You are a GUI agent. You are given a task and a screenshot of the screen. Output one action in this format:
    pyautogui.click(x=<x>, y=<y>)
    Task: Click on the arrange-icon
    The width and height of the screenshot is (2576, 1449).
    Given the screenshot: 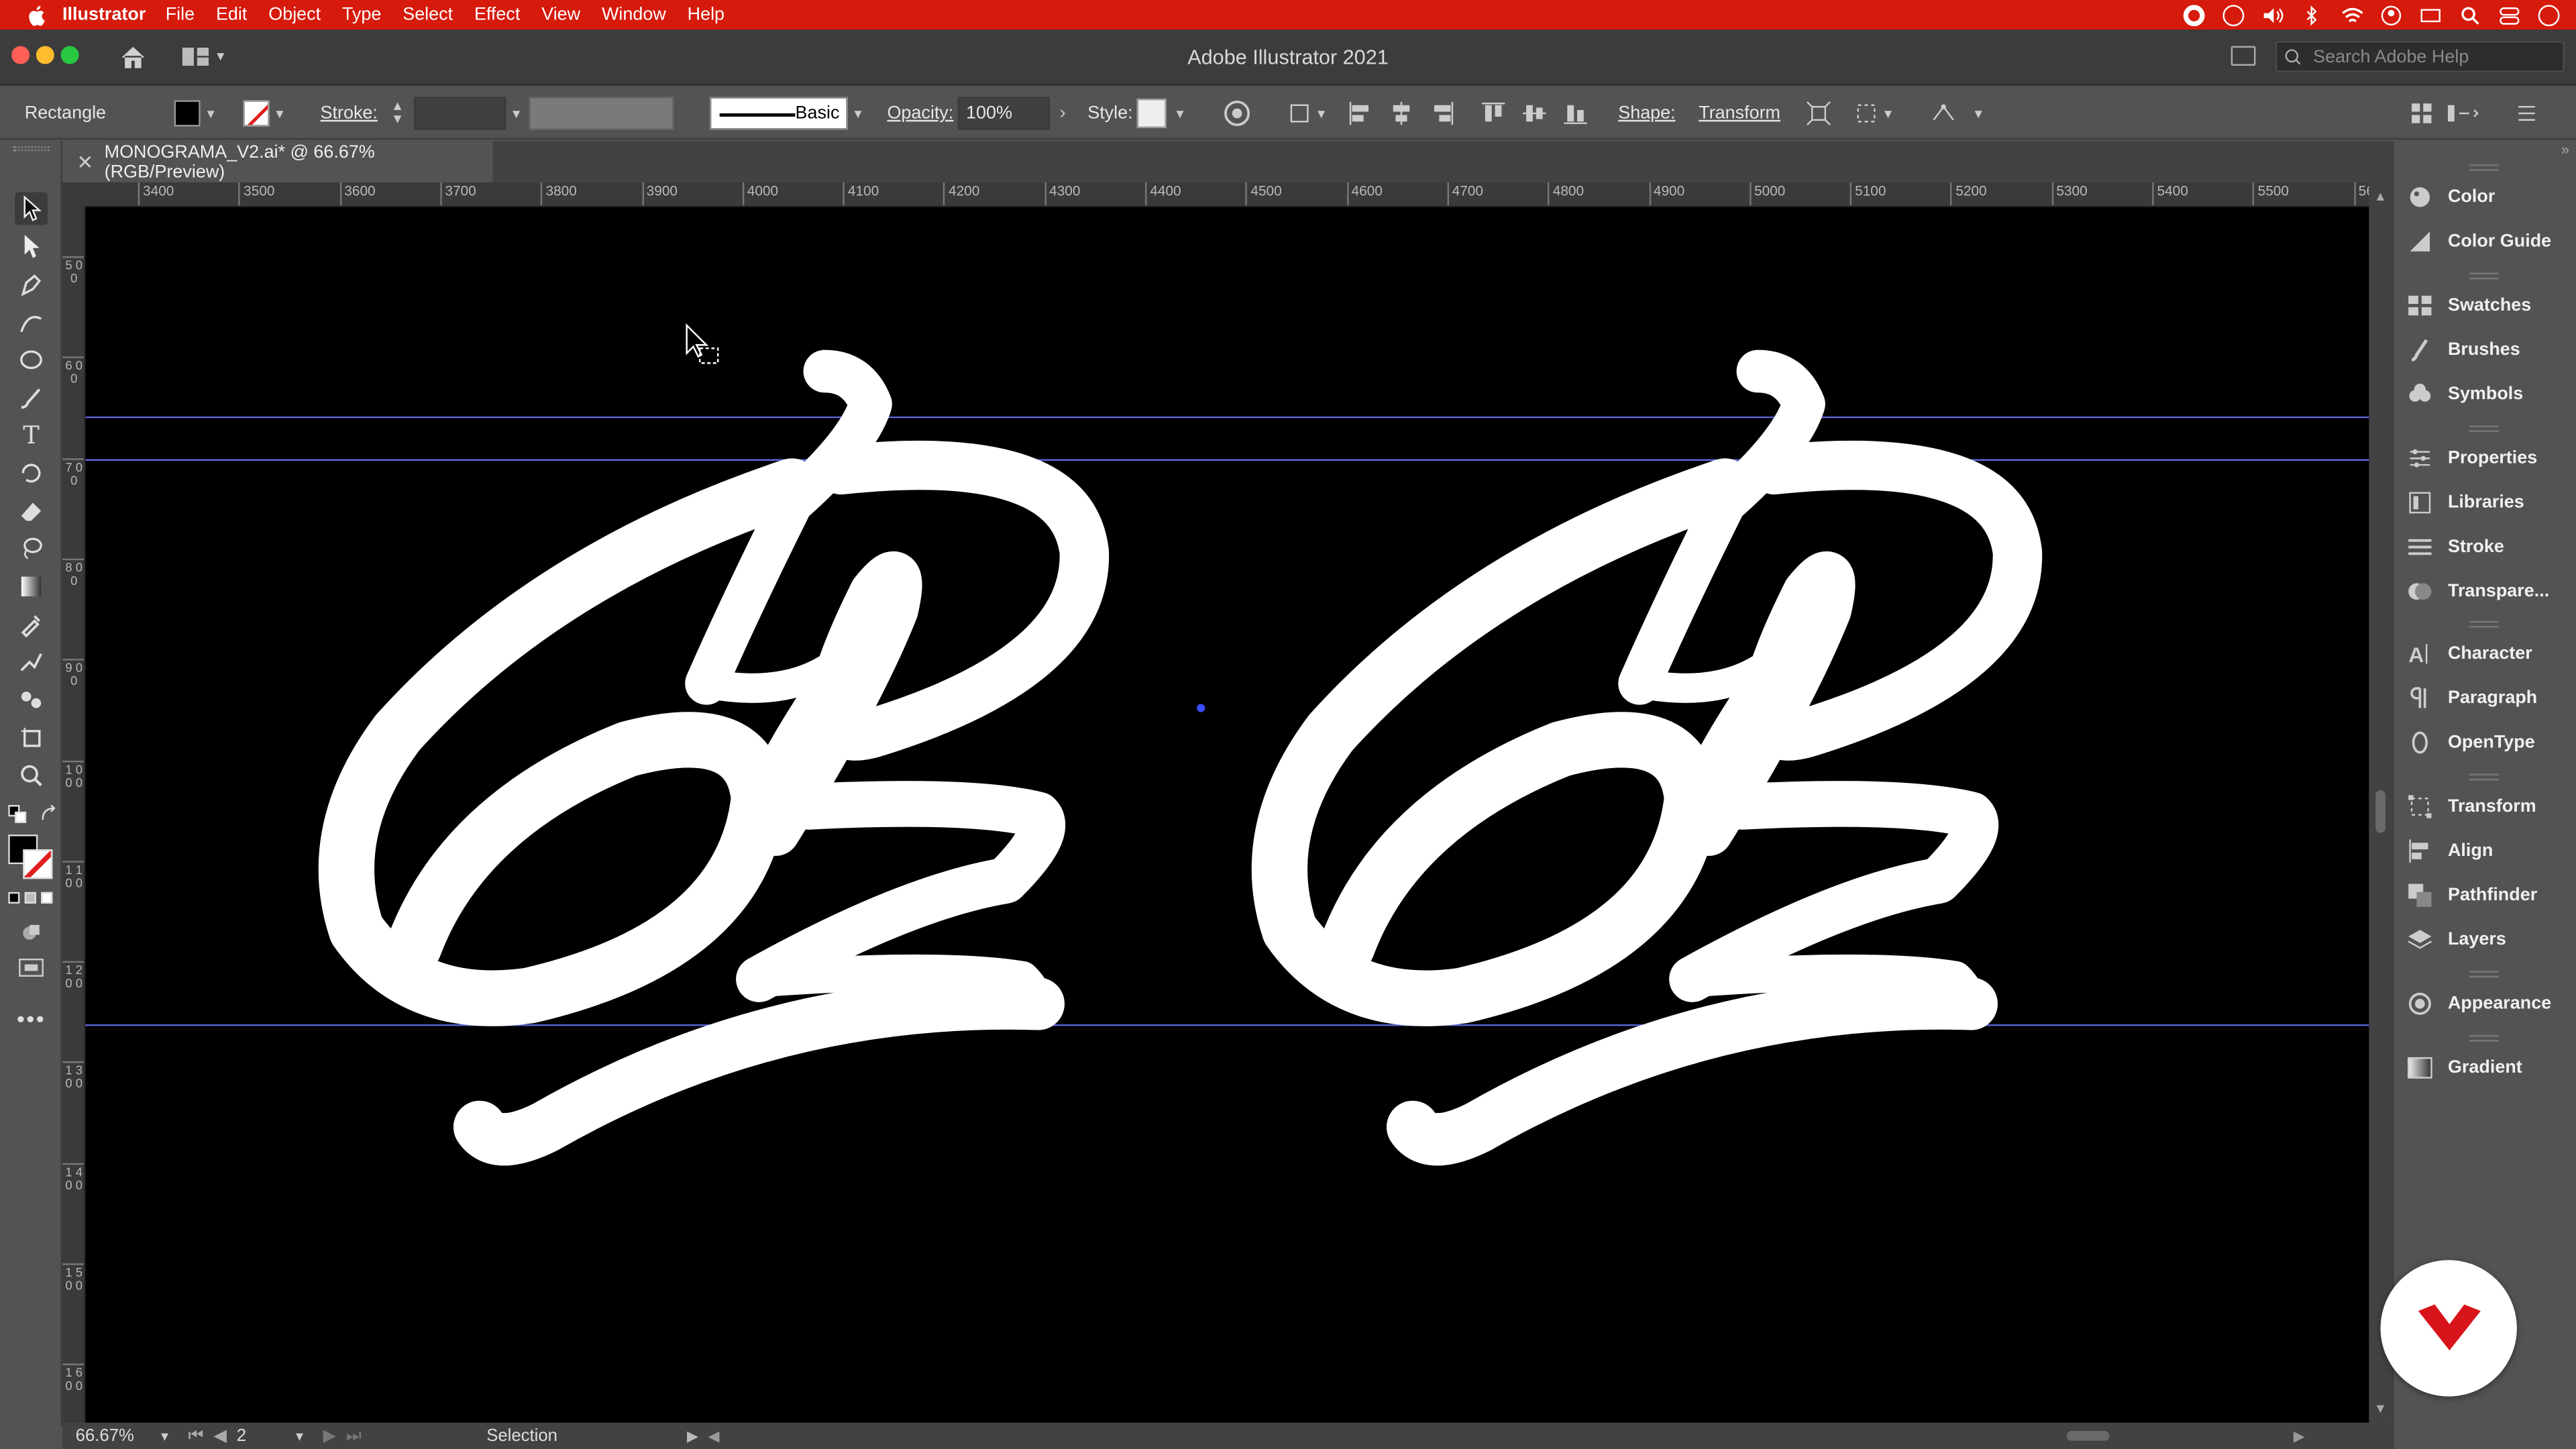 What is the action you would take?
    pyautogui.click(x=2421, y=113)
    